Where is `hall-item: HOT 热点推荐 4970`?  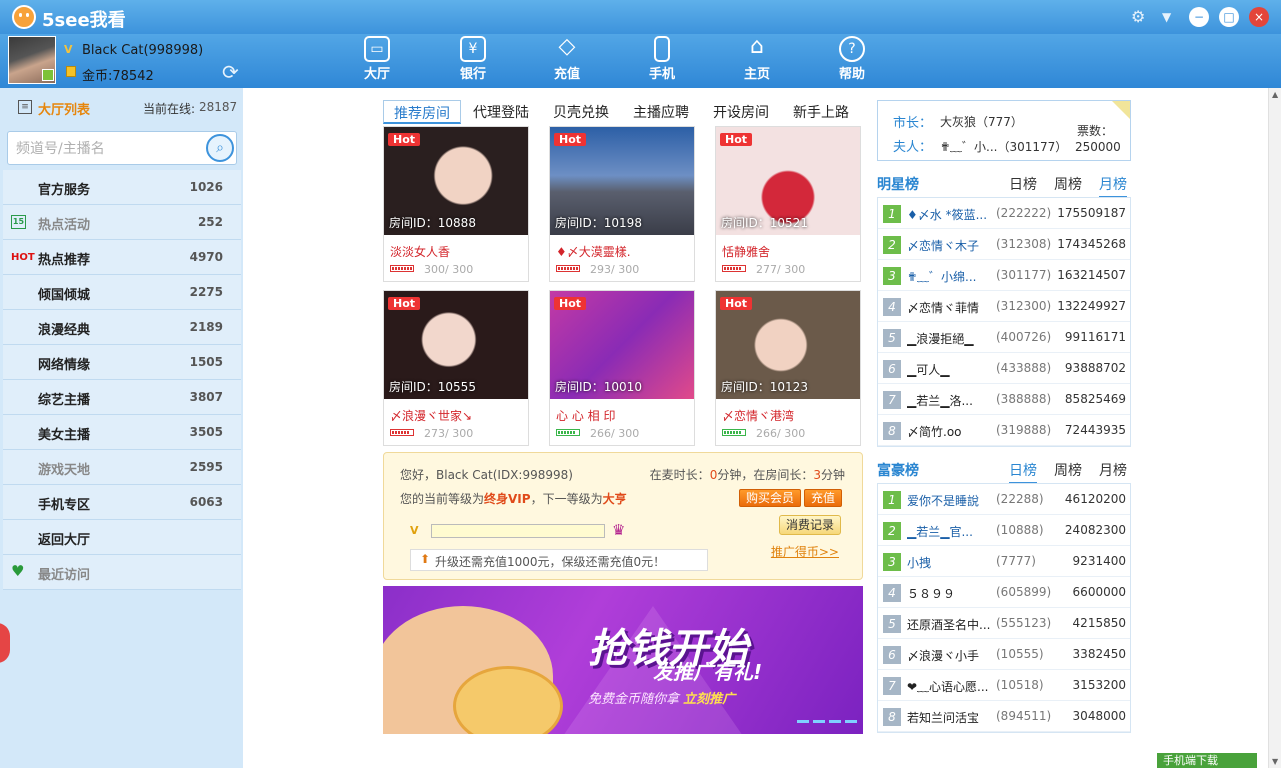
hall-item: HOT 热点推荐 4970 is located at coordinates (122, 257).